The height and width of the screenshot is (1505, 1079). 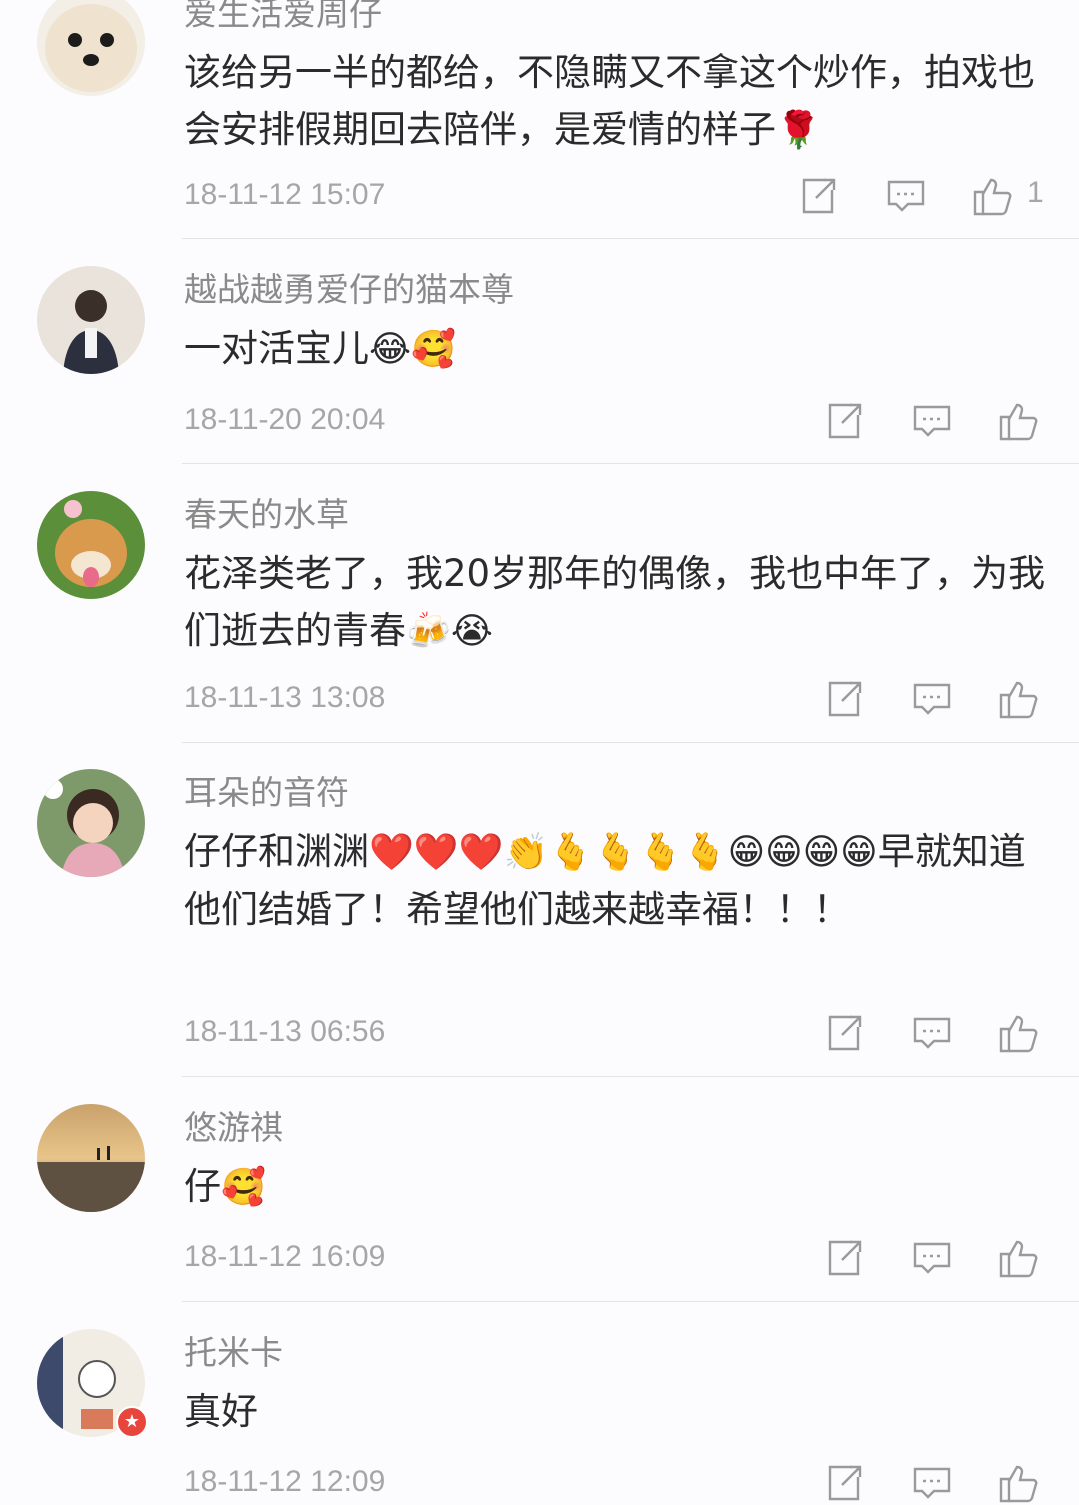 I want to click on comment-username: 爱生活爱周仔, so click(x=283, y=17).